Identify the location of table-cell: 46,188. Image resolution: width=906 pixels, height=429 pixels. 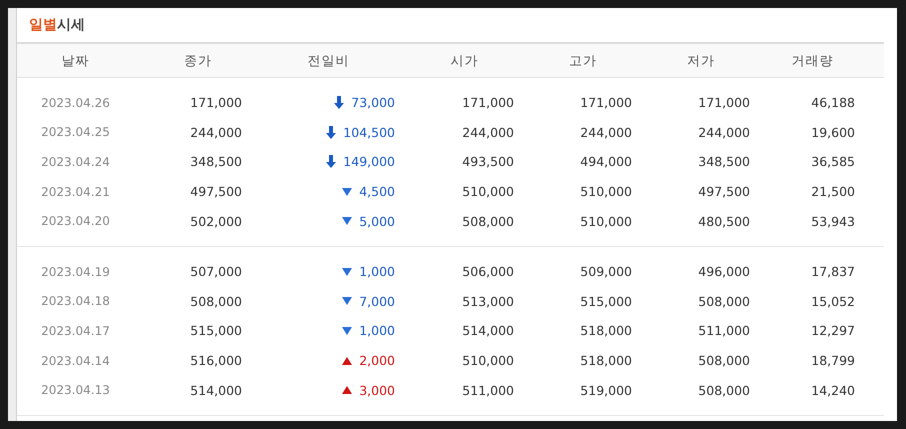
(833, 102).